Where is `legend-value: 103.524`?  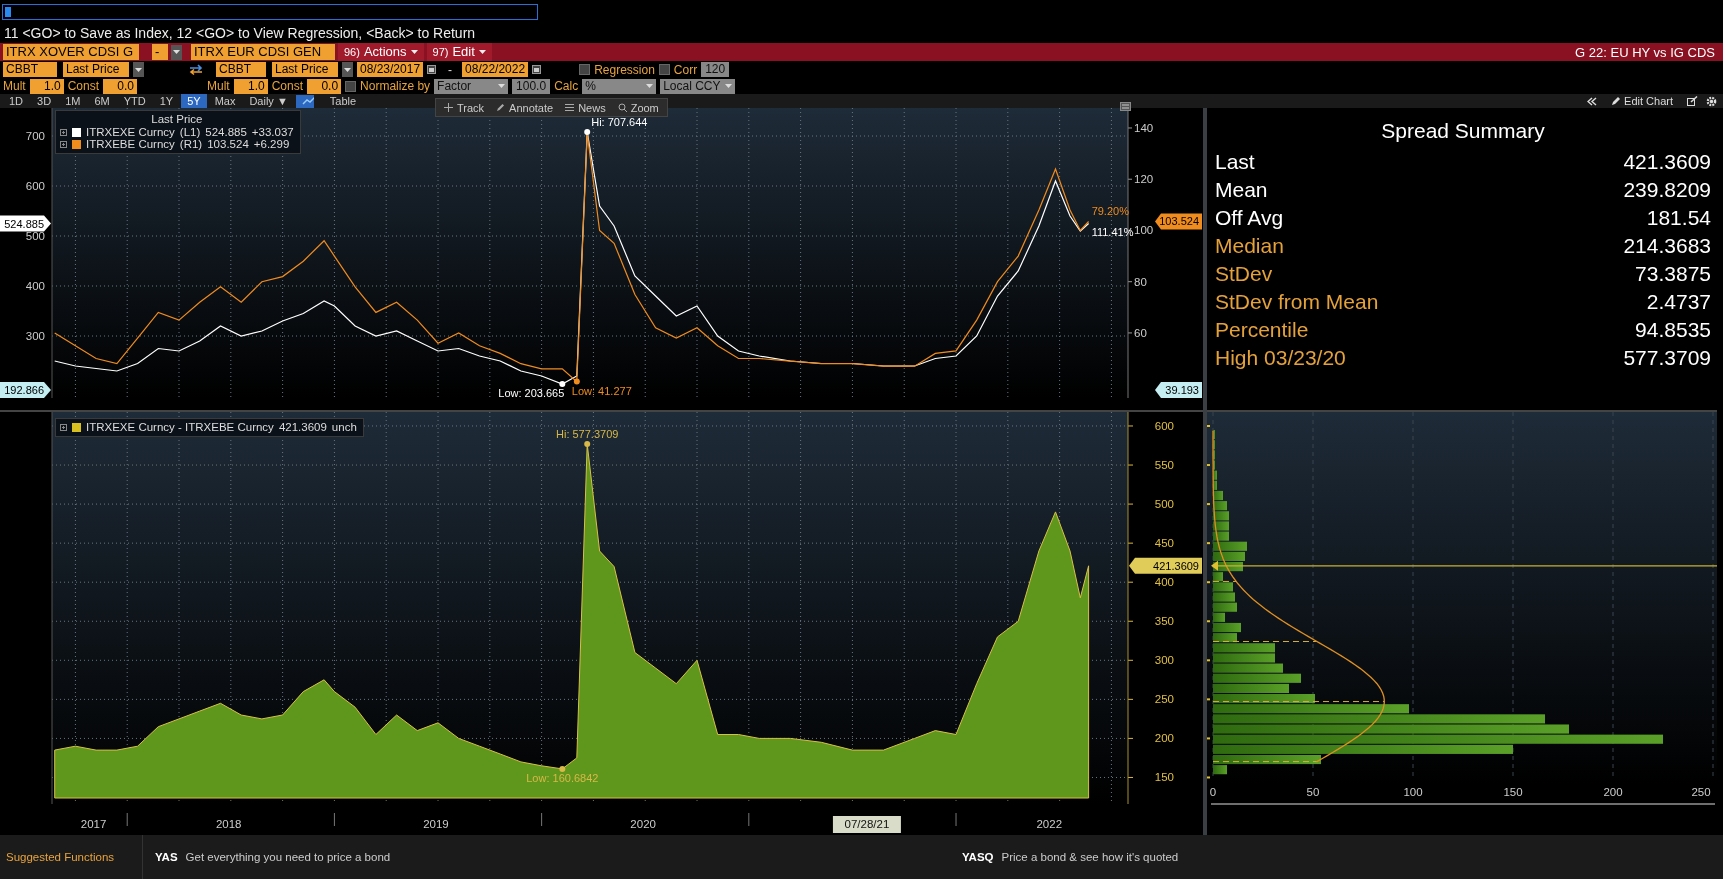 legend-value: 103.524 is located at coordinates (228, 144).